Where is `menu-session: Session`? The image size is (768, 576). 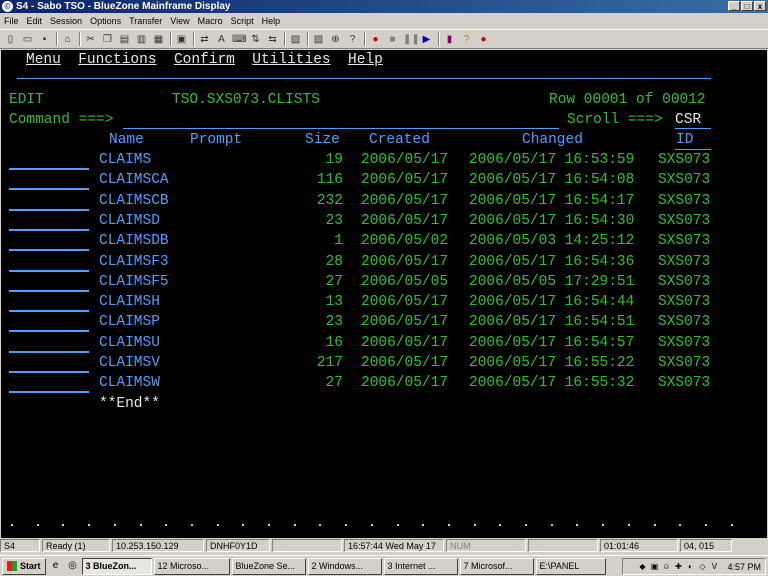 menu-session: Session is located at coordinates (66, 21).